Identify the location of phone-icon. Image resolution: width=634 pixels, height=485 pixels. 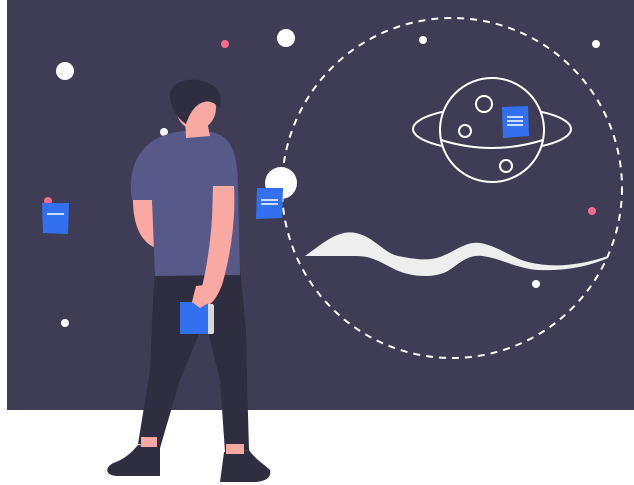
(197, 318).